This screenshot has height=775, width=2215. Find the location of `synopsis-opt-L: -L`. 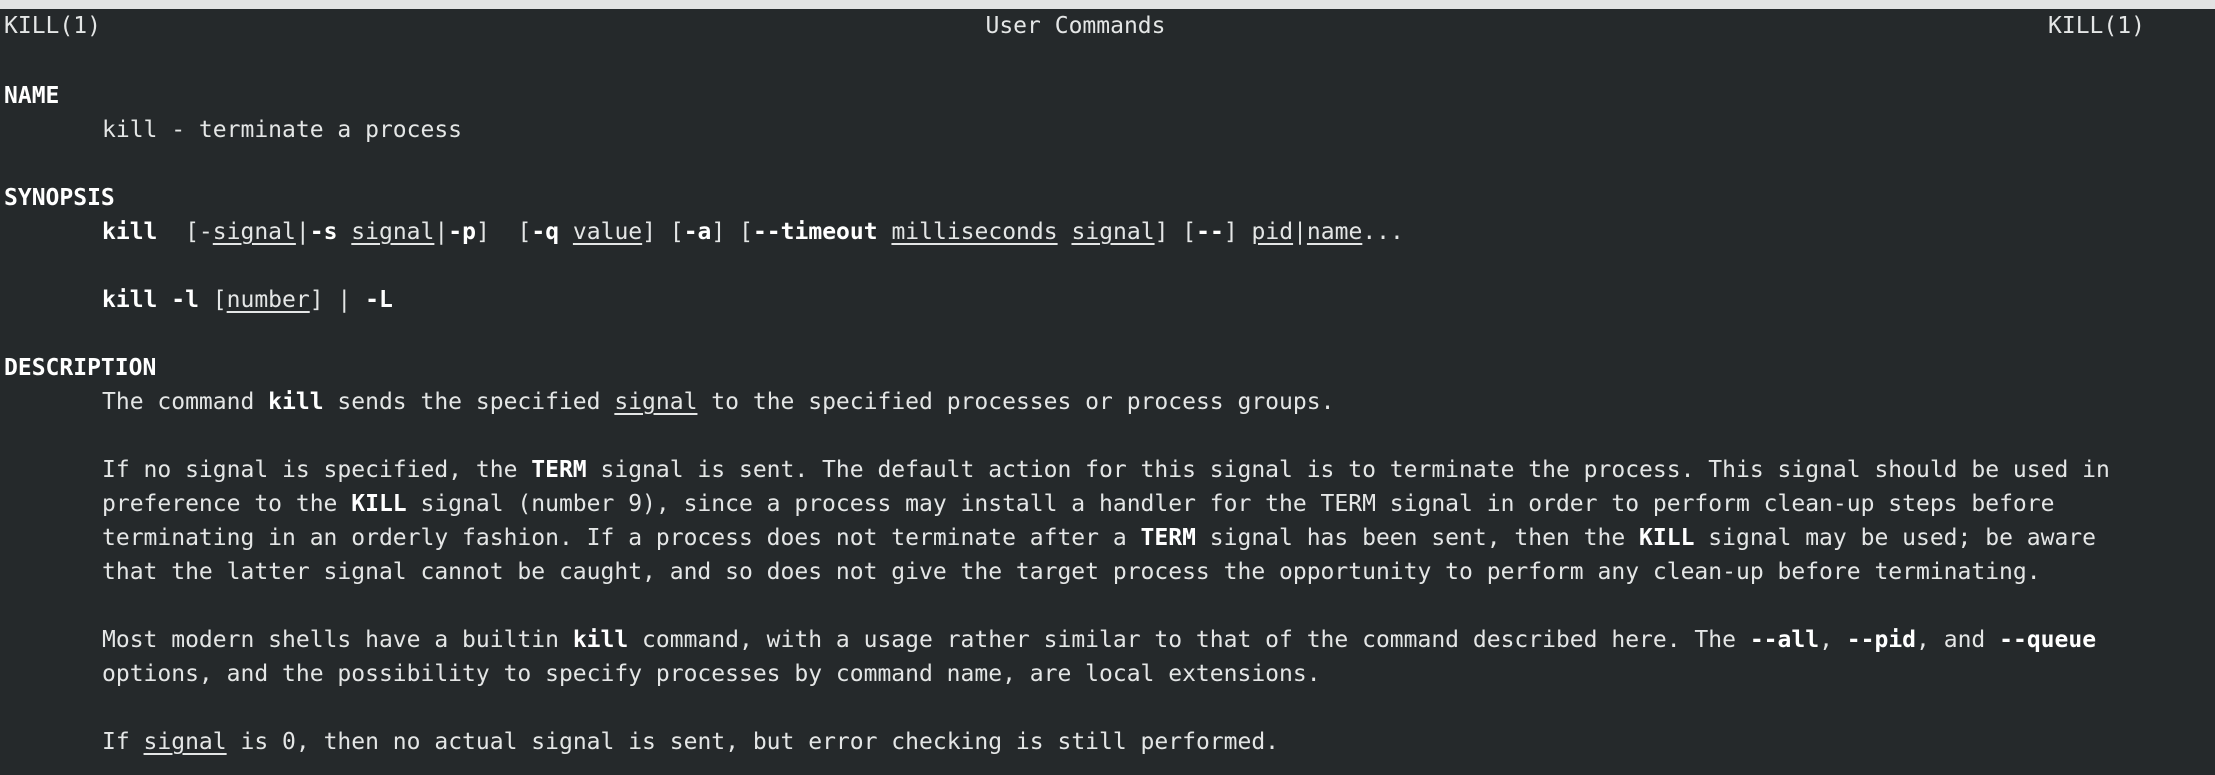

synopsis-opt-L: -L is located at coordinates (379, 300).